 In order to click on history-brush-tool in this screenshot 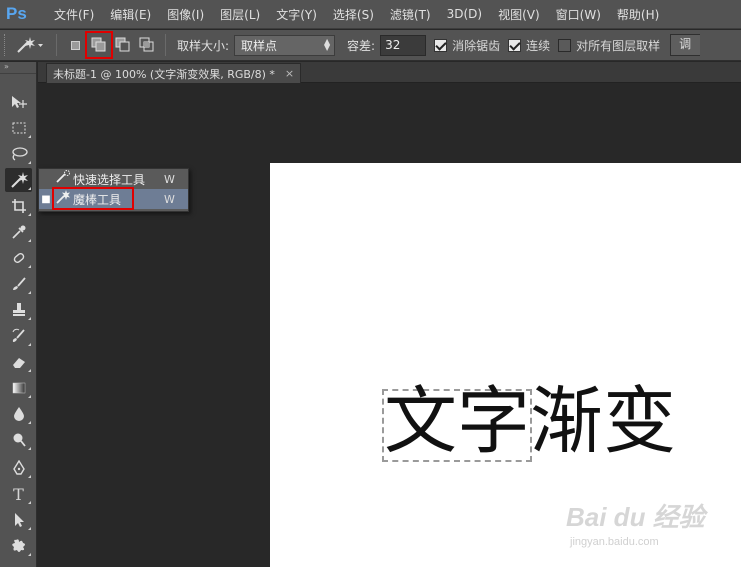, I will do `click(18, 336)`.